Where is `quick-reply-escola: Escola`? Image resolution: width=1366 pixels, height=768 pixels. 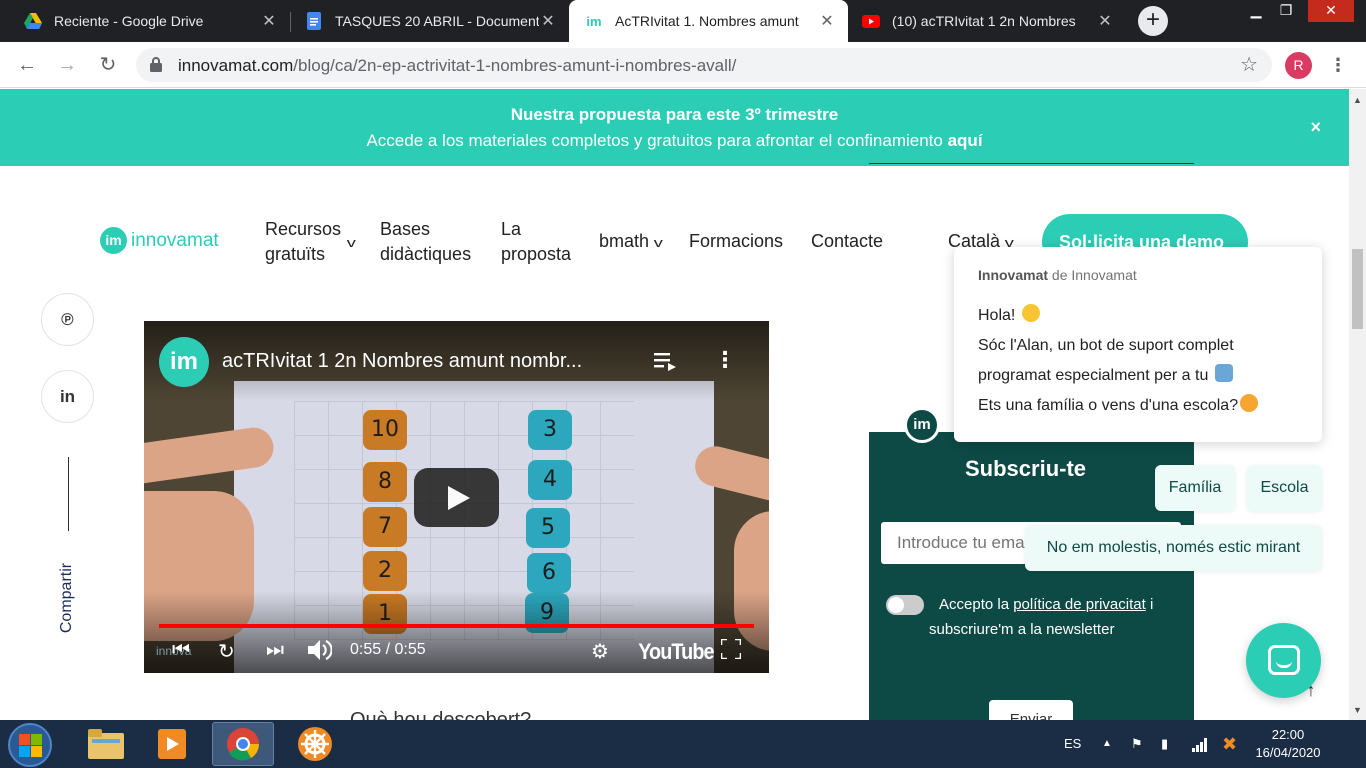
quick-reply-escola: Escola is located at coordinates (1284, 488).